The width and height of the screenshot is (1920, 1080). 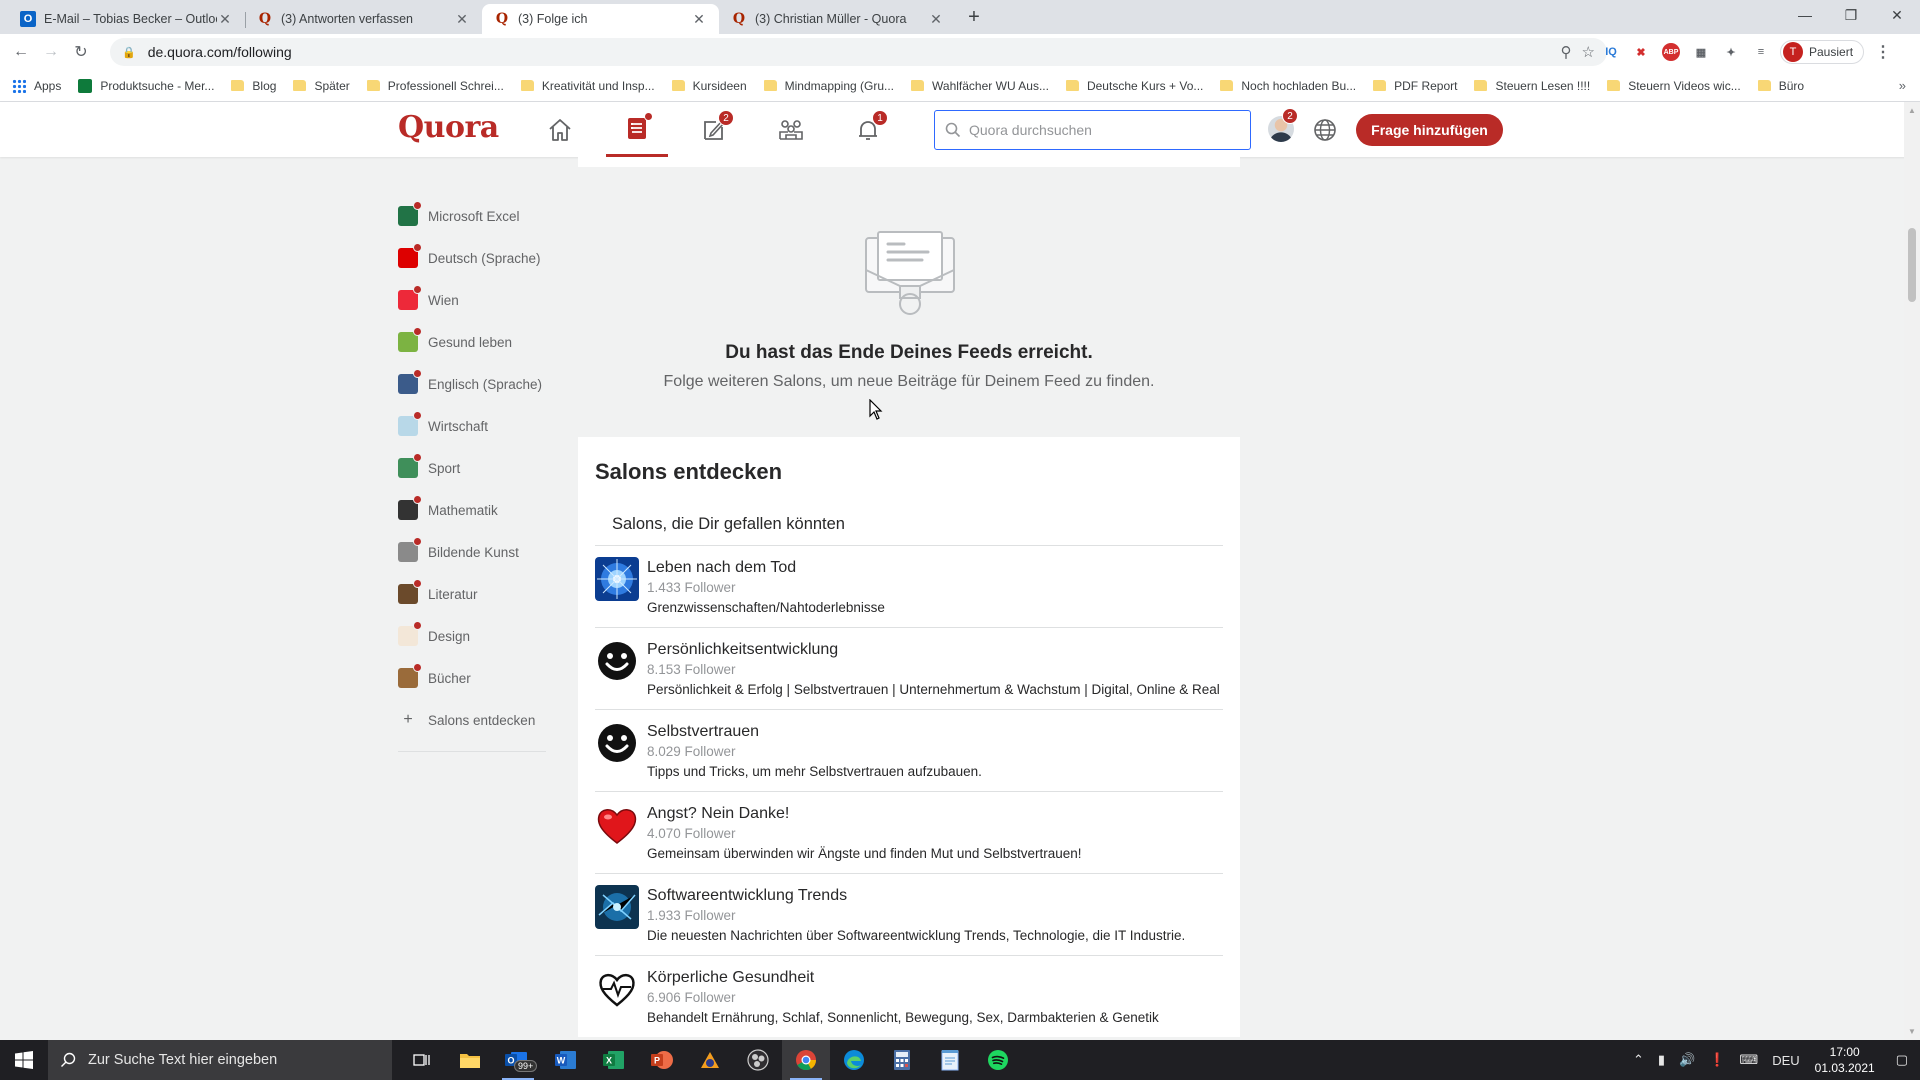 I want to click on calculator-app, so click(x=902, y=1060).